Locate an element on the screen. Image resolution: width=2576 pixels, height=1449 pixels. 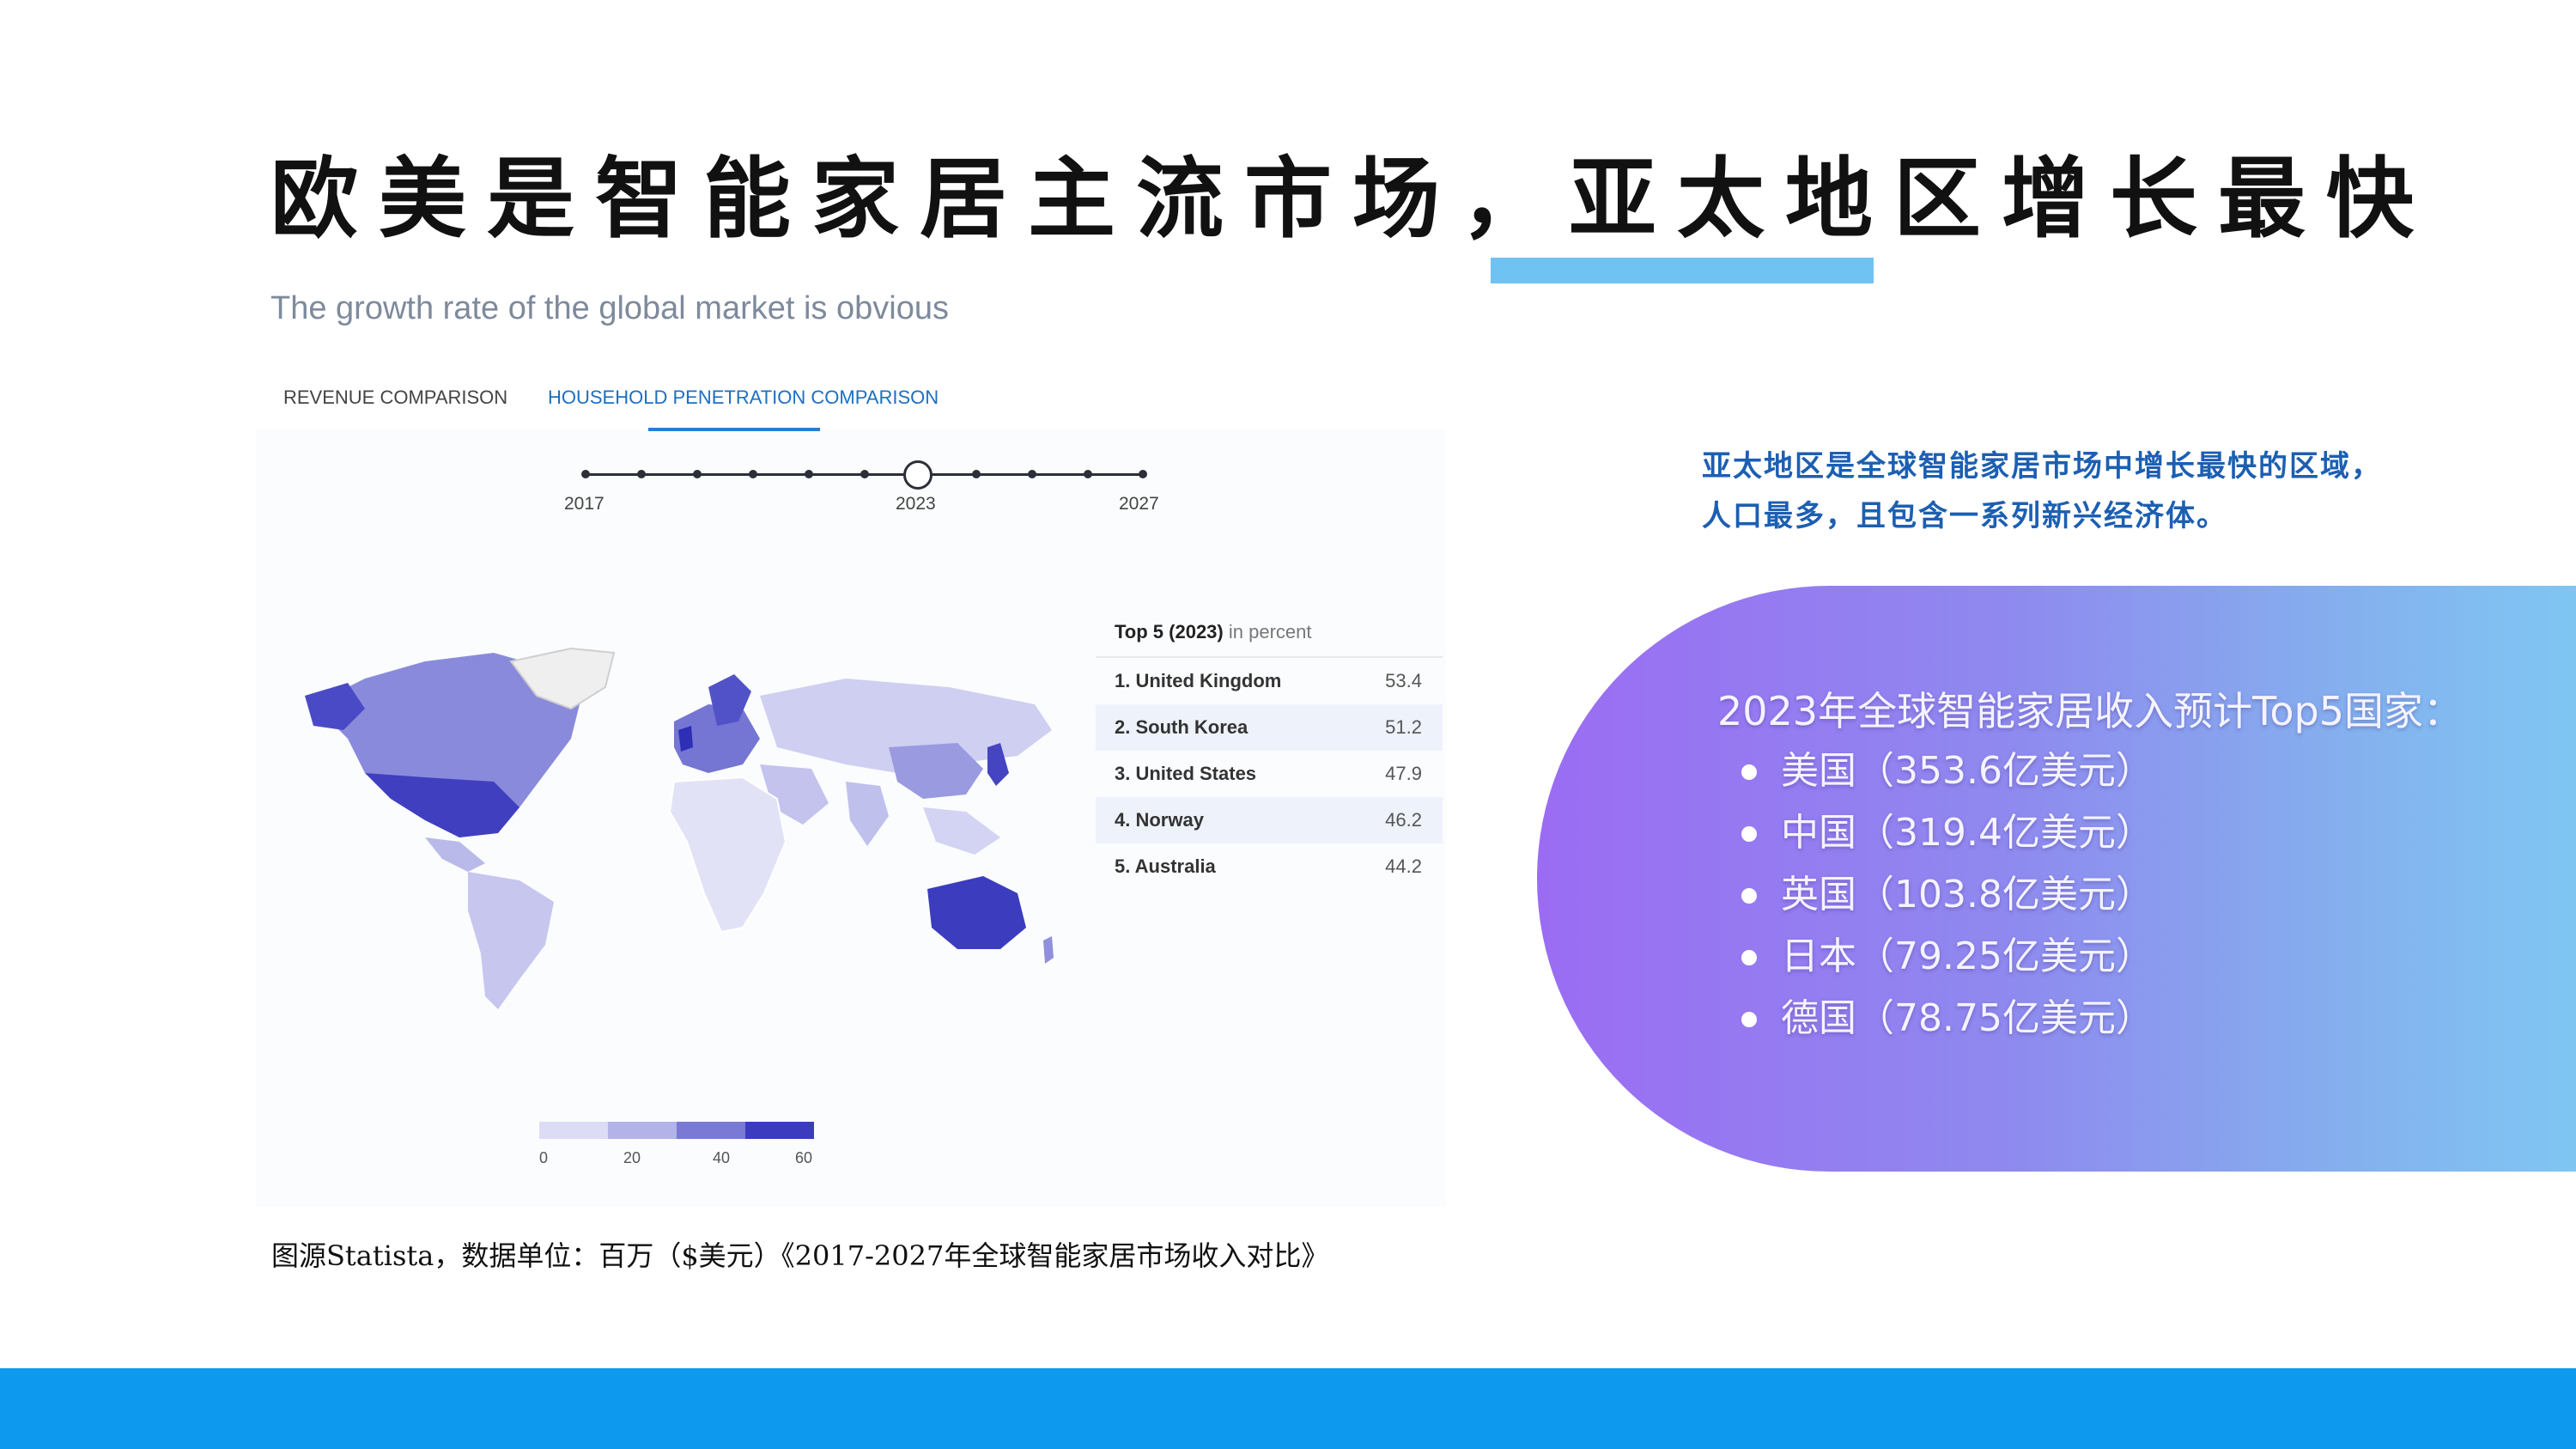
table-row: 2. South Korea 51.2 is located at coordinates (1269, 727).